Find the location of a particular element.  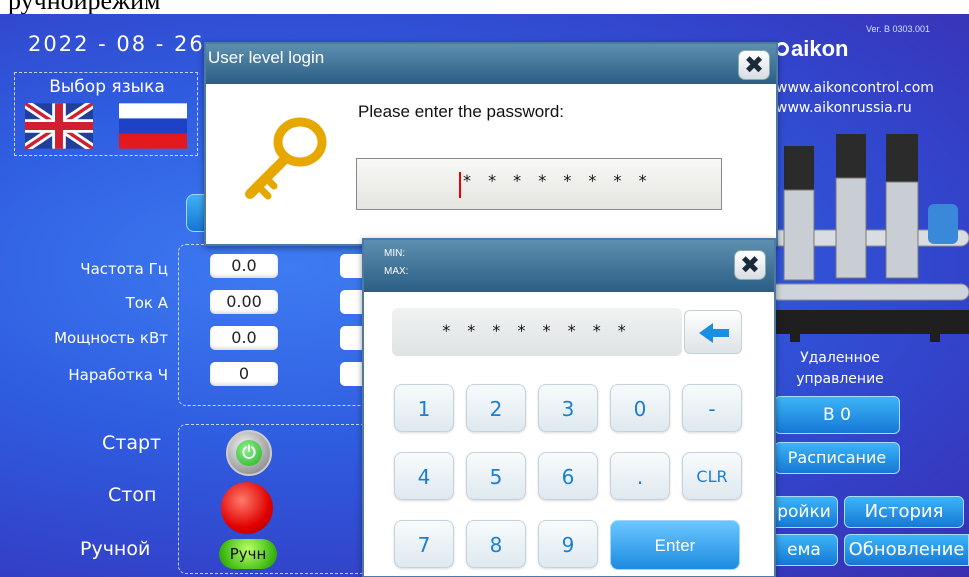

keypad-max-label: MAX: is located at coordinates (396, 271).